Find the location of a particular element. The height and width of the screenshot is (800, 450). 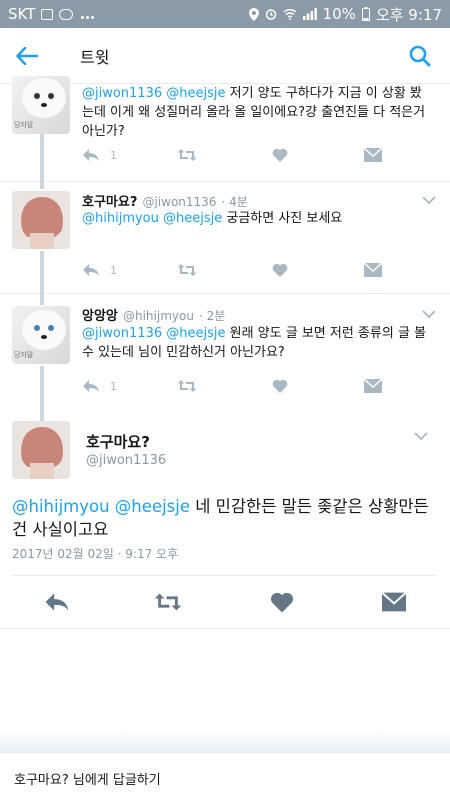

signal-icon is located at coordinates (309, 14).